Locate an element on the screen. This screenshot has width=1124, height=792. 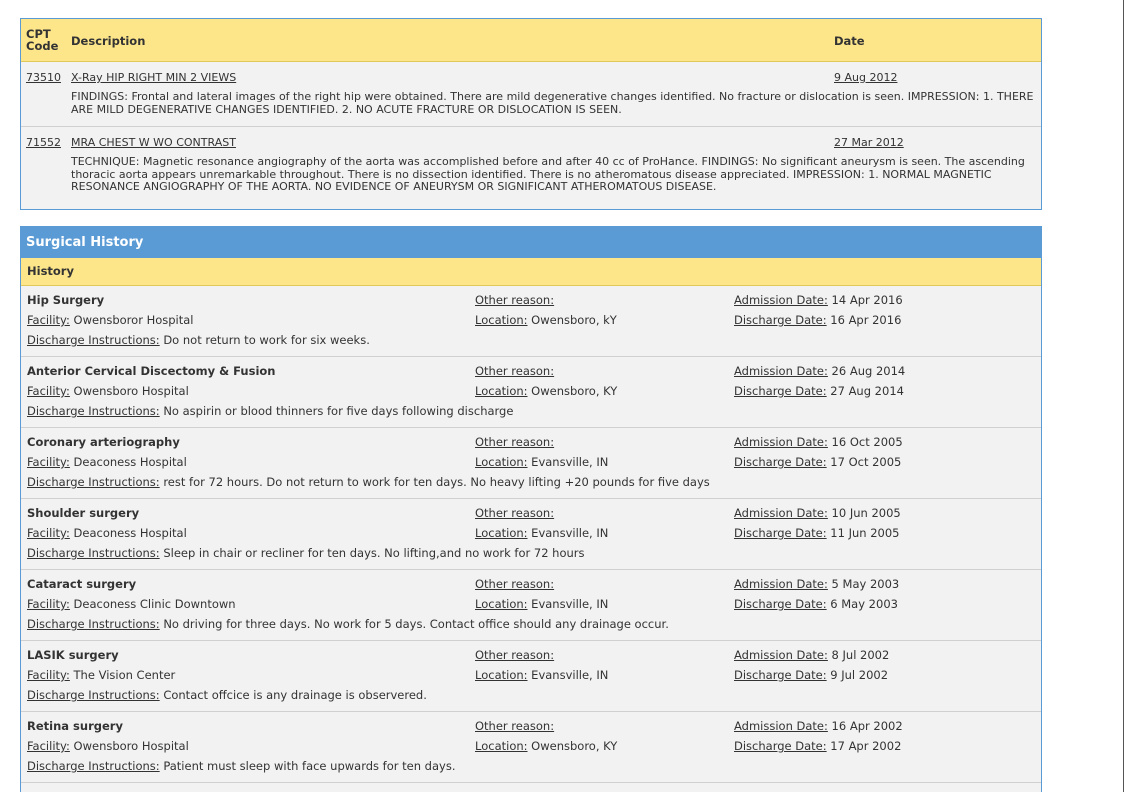
facility-field: Facility: The Vision Center is located at coordinates (101, 675).